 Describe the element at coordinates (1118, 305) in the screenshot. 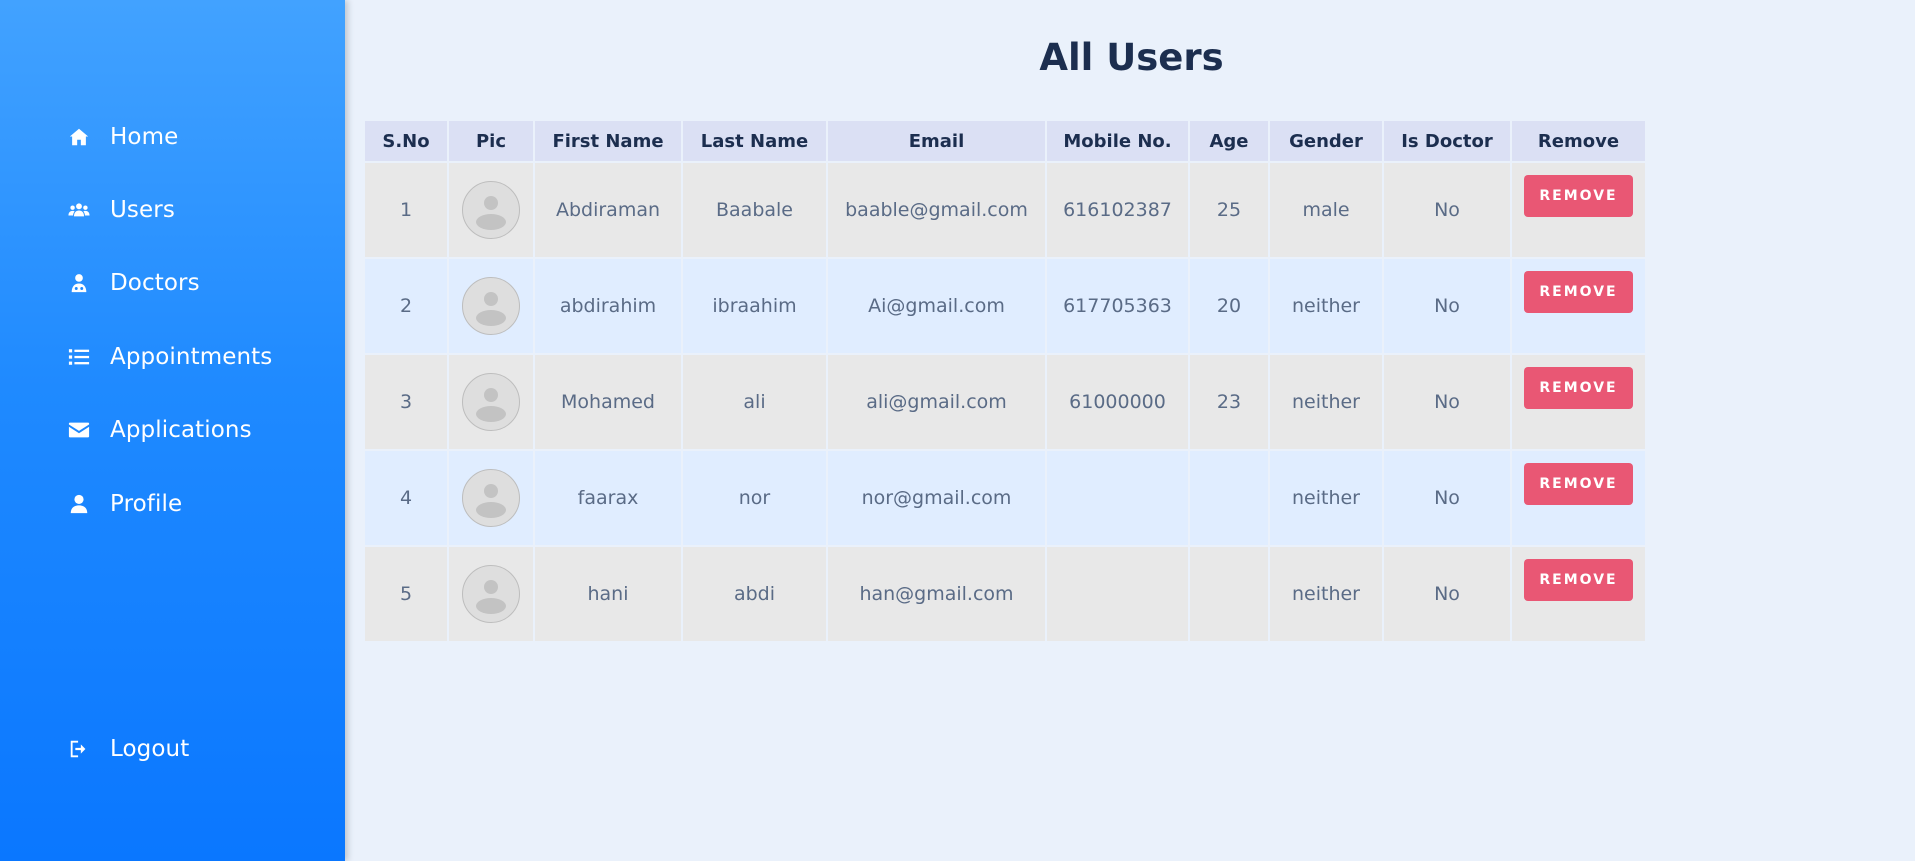

I see `cell-mobile: 617705363` at that location.